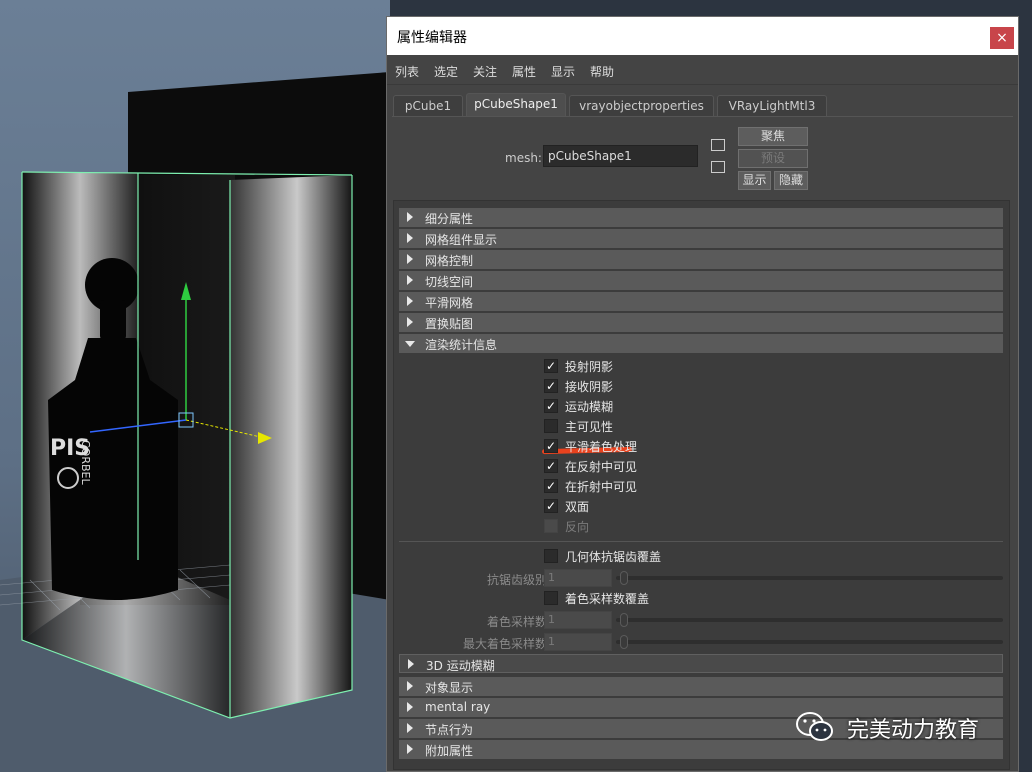 The image size is (1032, 772). Describe the element at coordinates (524, 71) in the screenshot. I see `menu-attributes: 属性` at that location.